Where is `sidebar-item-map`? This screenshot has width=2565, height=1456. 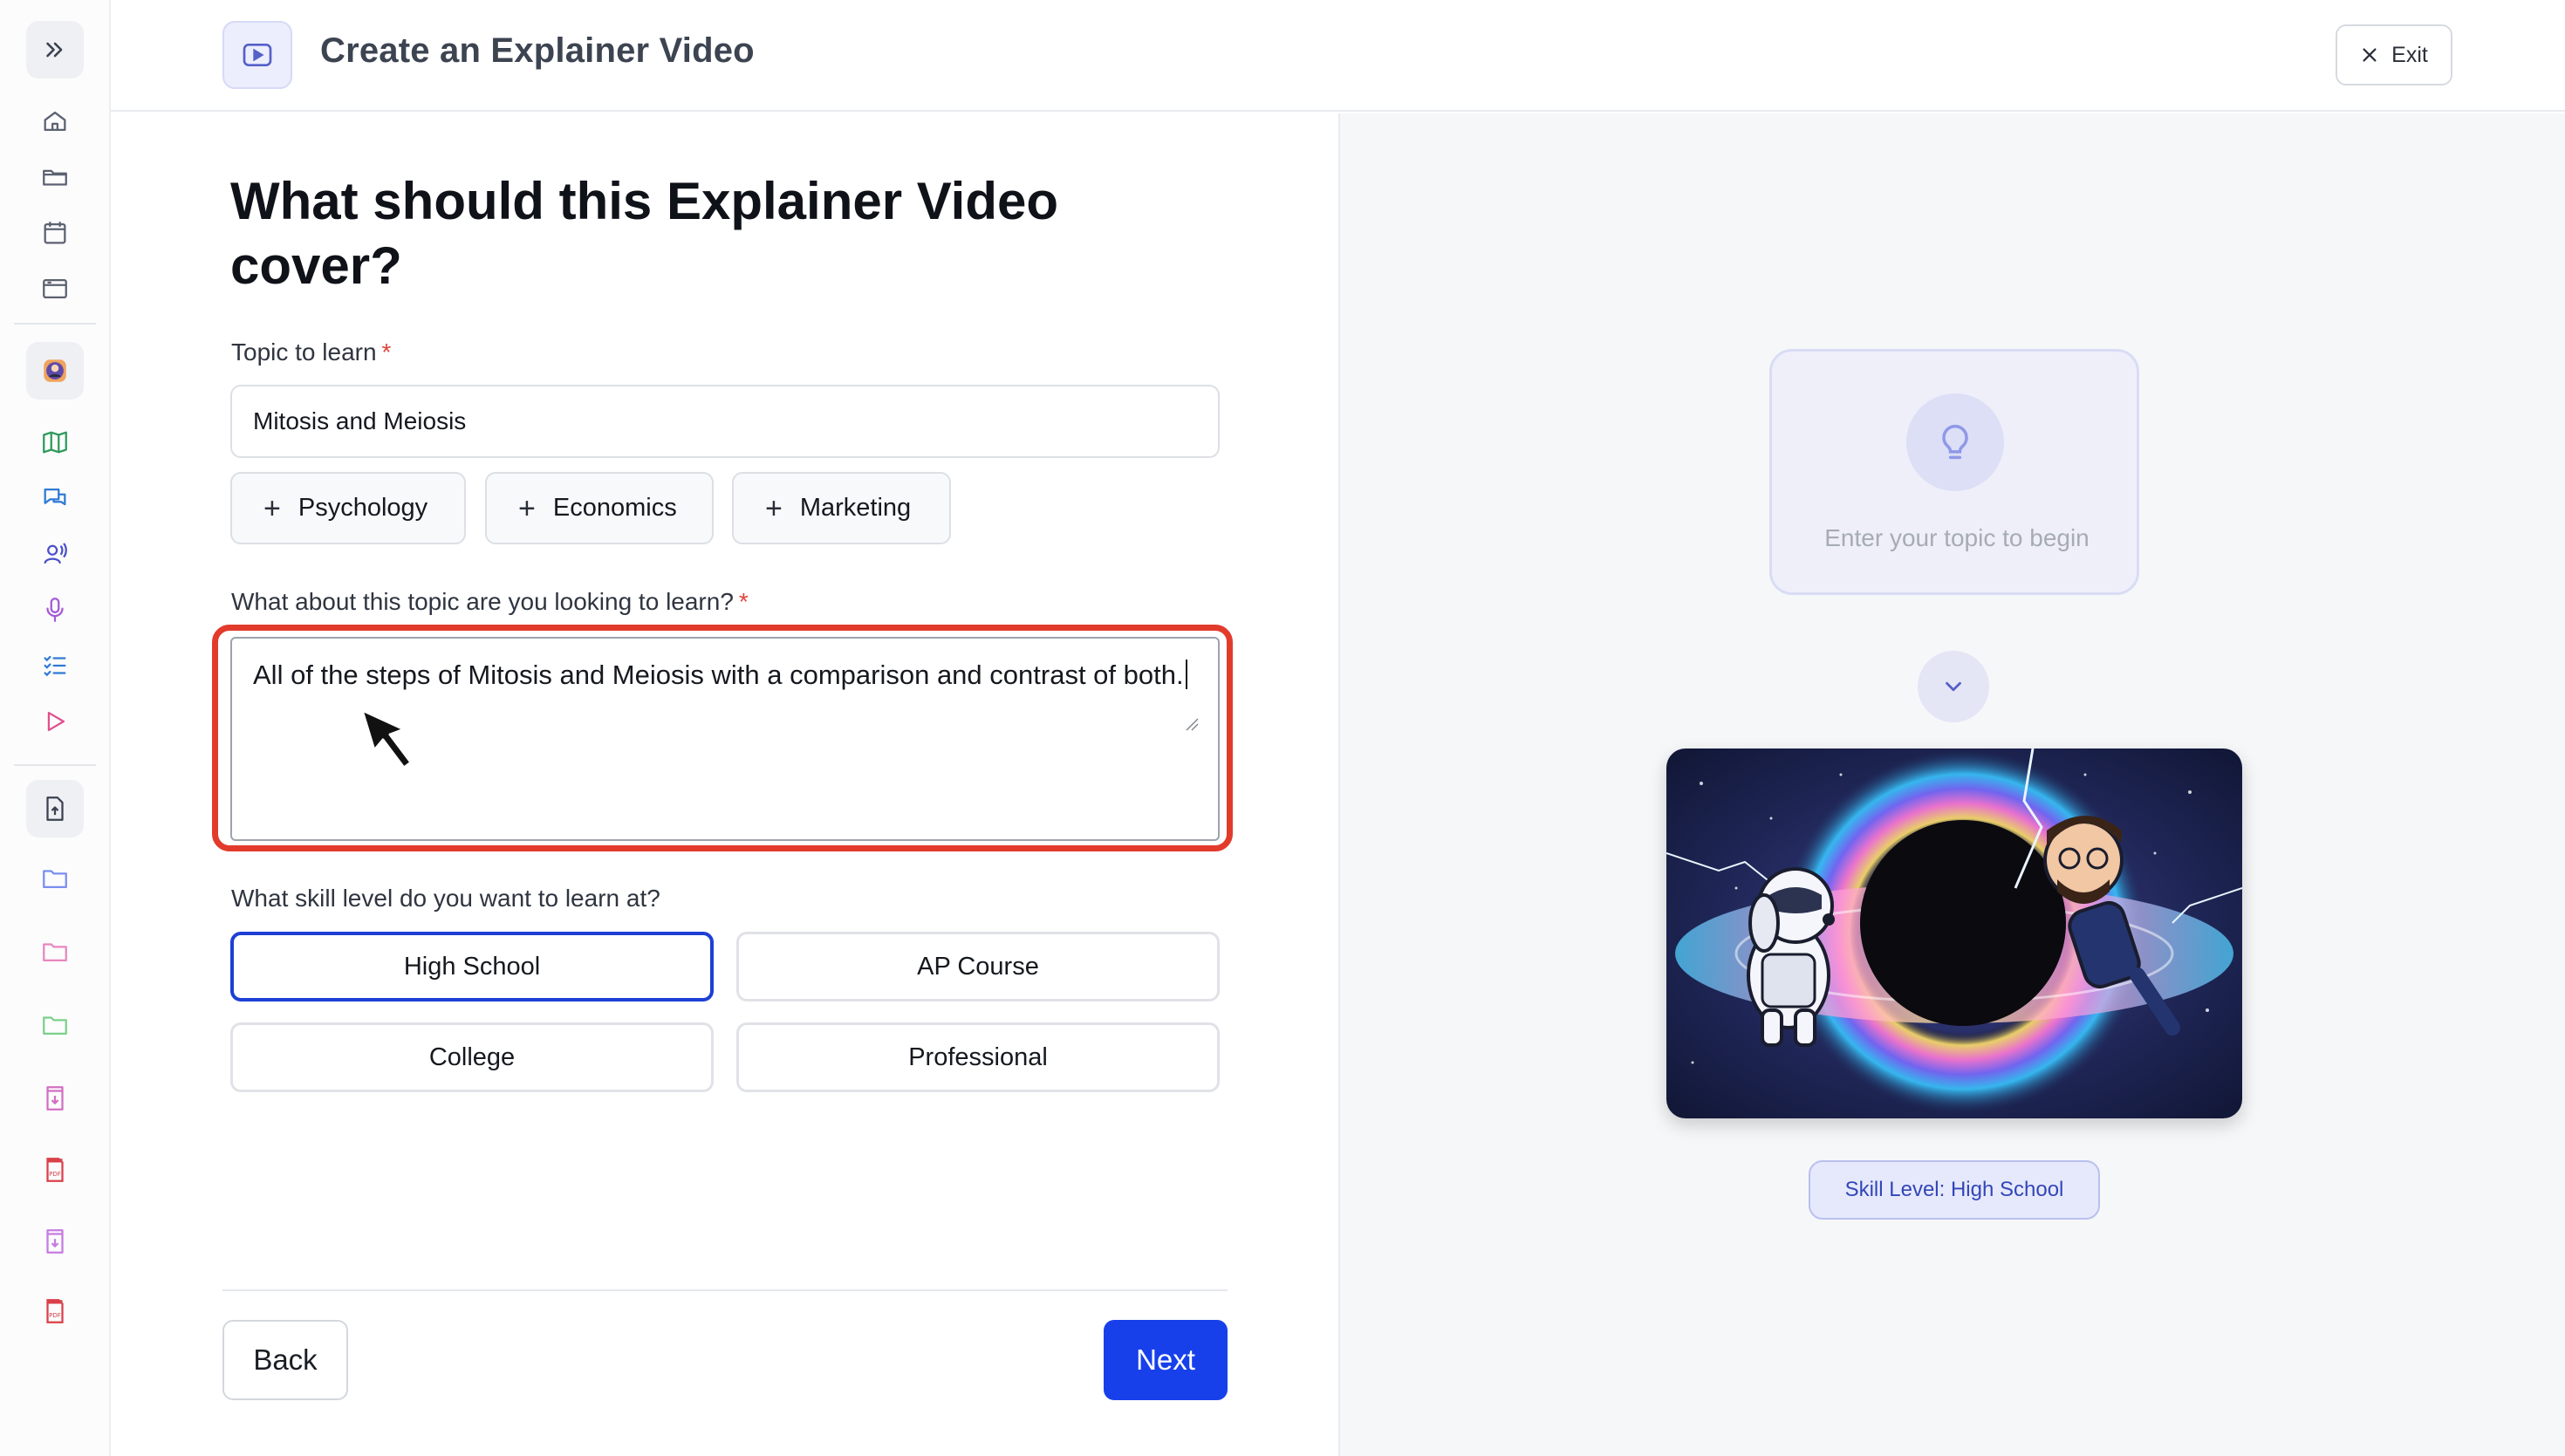 sidebar-item-map is located at coordinates (55, 442).